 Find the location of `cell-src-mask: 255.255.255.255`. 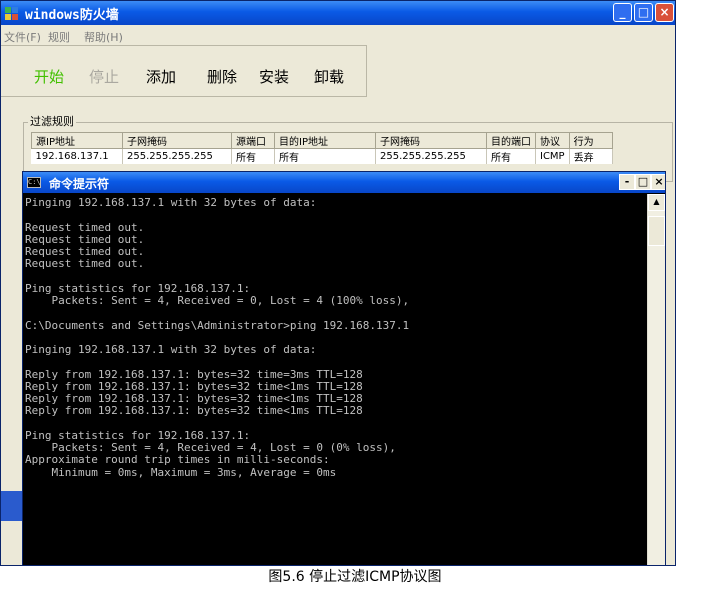

cell-src-mask: 255.255.255.255 is located at coordinates (177, 156).